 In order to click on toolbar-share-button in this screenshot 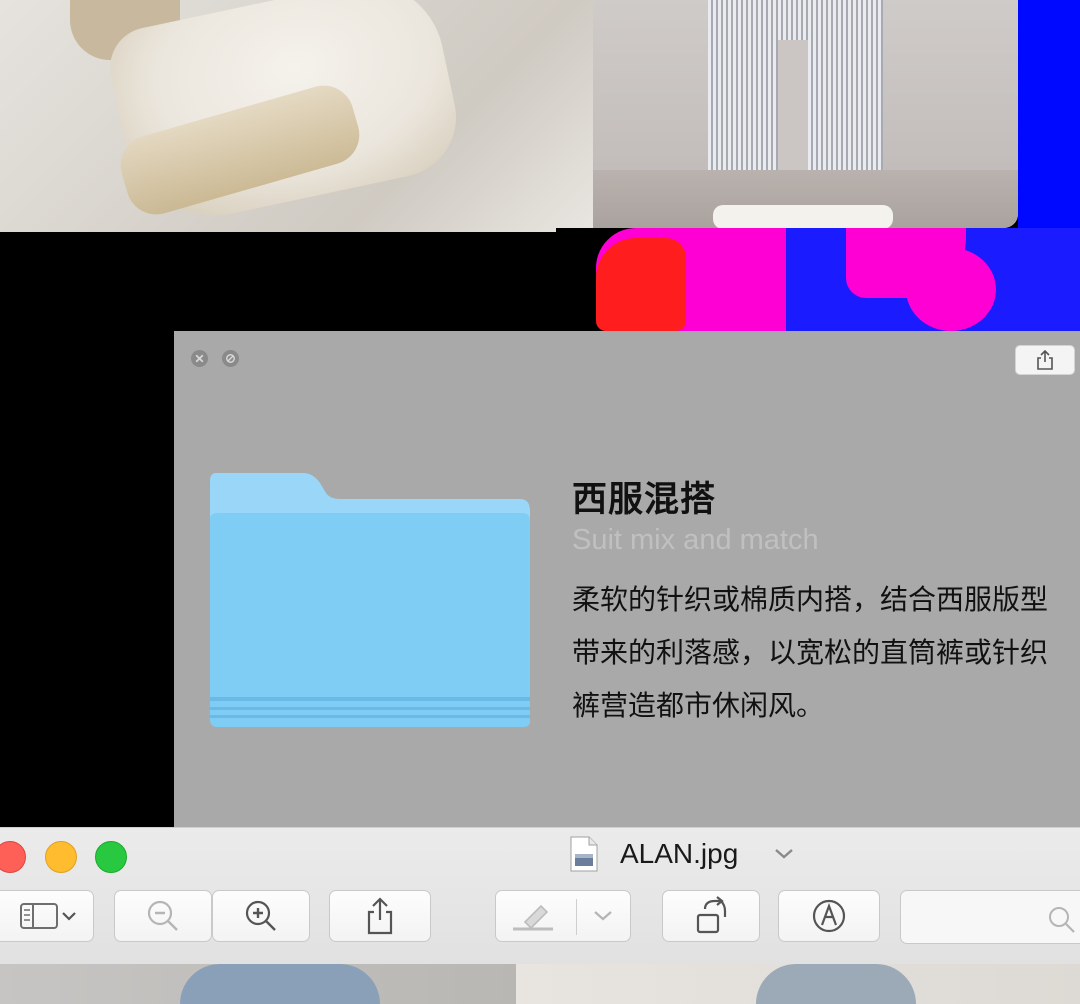, I will do `click(380, 916)`.